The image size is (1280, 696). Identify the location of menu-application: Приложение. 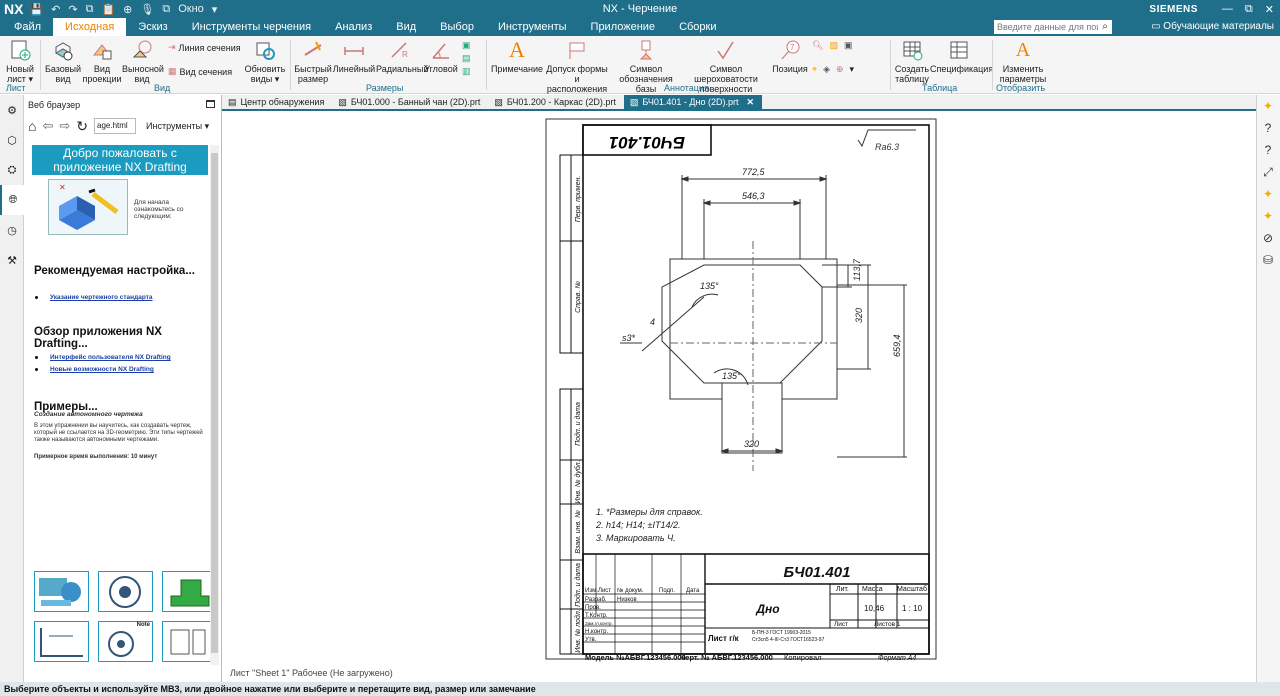
(623, 27).